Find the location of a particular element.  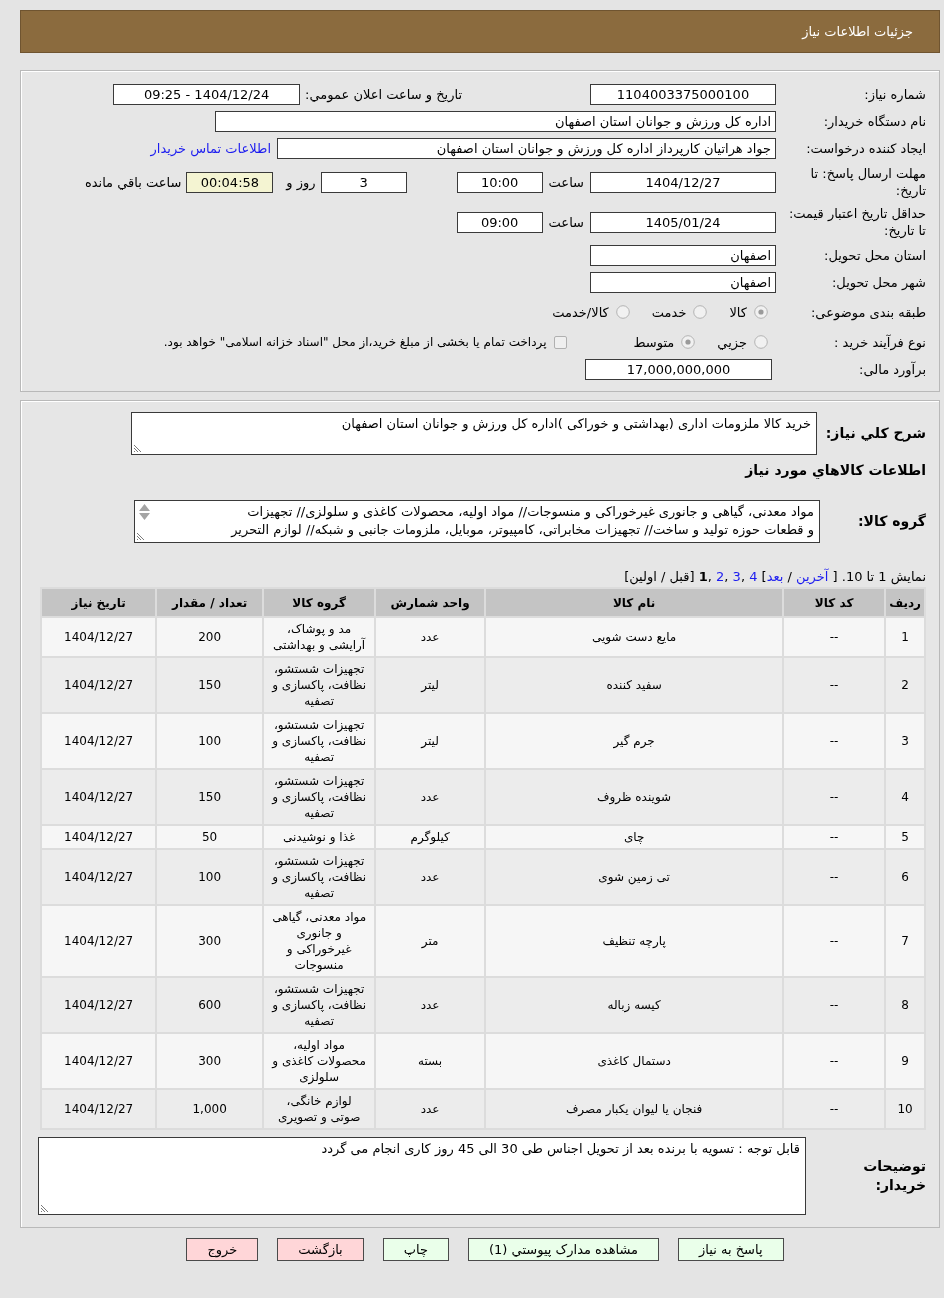

column-header: کد کالا is located at coordinates (834, 602).